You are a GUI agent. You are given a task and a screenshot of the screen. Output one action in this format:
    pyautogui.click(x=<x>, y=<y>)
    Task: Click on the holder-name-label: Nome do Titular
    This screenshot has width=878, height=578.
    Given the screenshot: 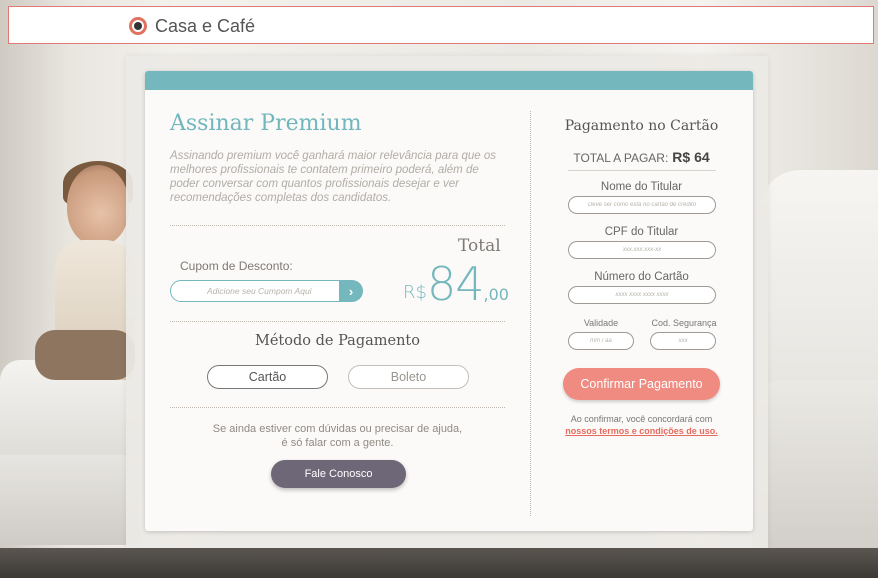 What is the action you would take?
    pyautogui.click(x=641, y=187)
    